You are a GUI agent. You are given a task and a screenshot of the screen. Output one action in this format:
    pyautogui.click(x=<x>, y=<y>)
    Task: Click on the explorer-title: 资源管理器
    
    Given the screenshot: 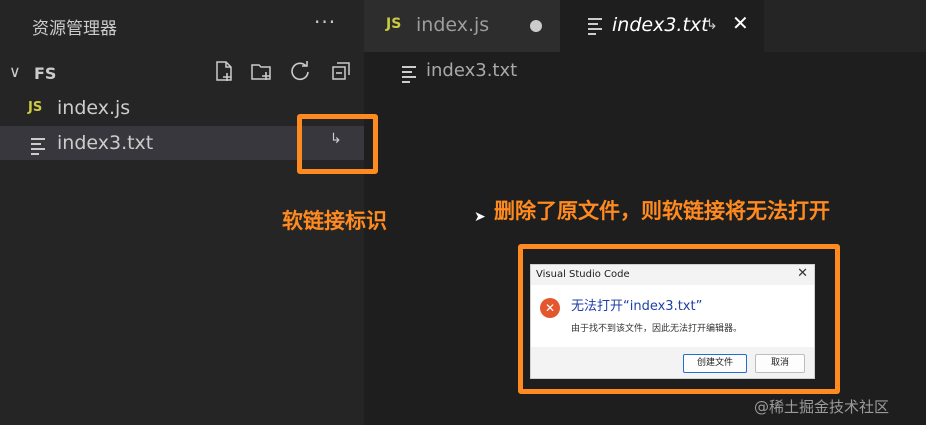 What is the action you would take?
    pyautogui.click(x=74, y=29)
    